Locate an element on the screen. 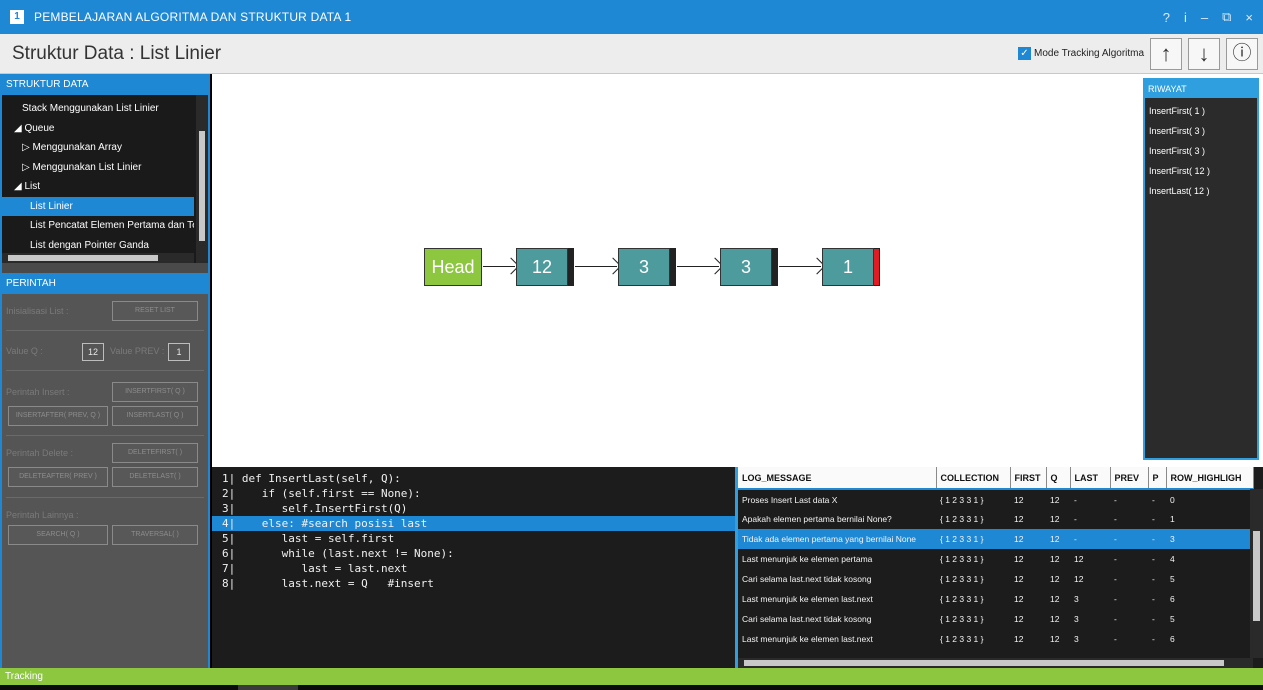  info-button: ⓘ is located at coordinates (1242, 54).